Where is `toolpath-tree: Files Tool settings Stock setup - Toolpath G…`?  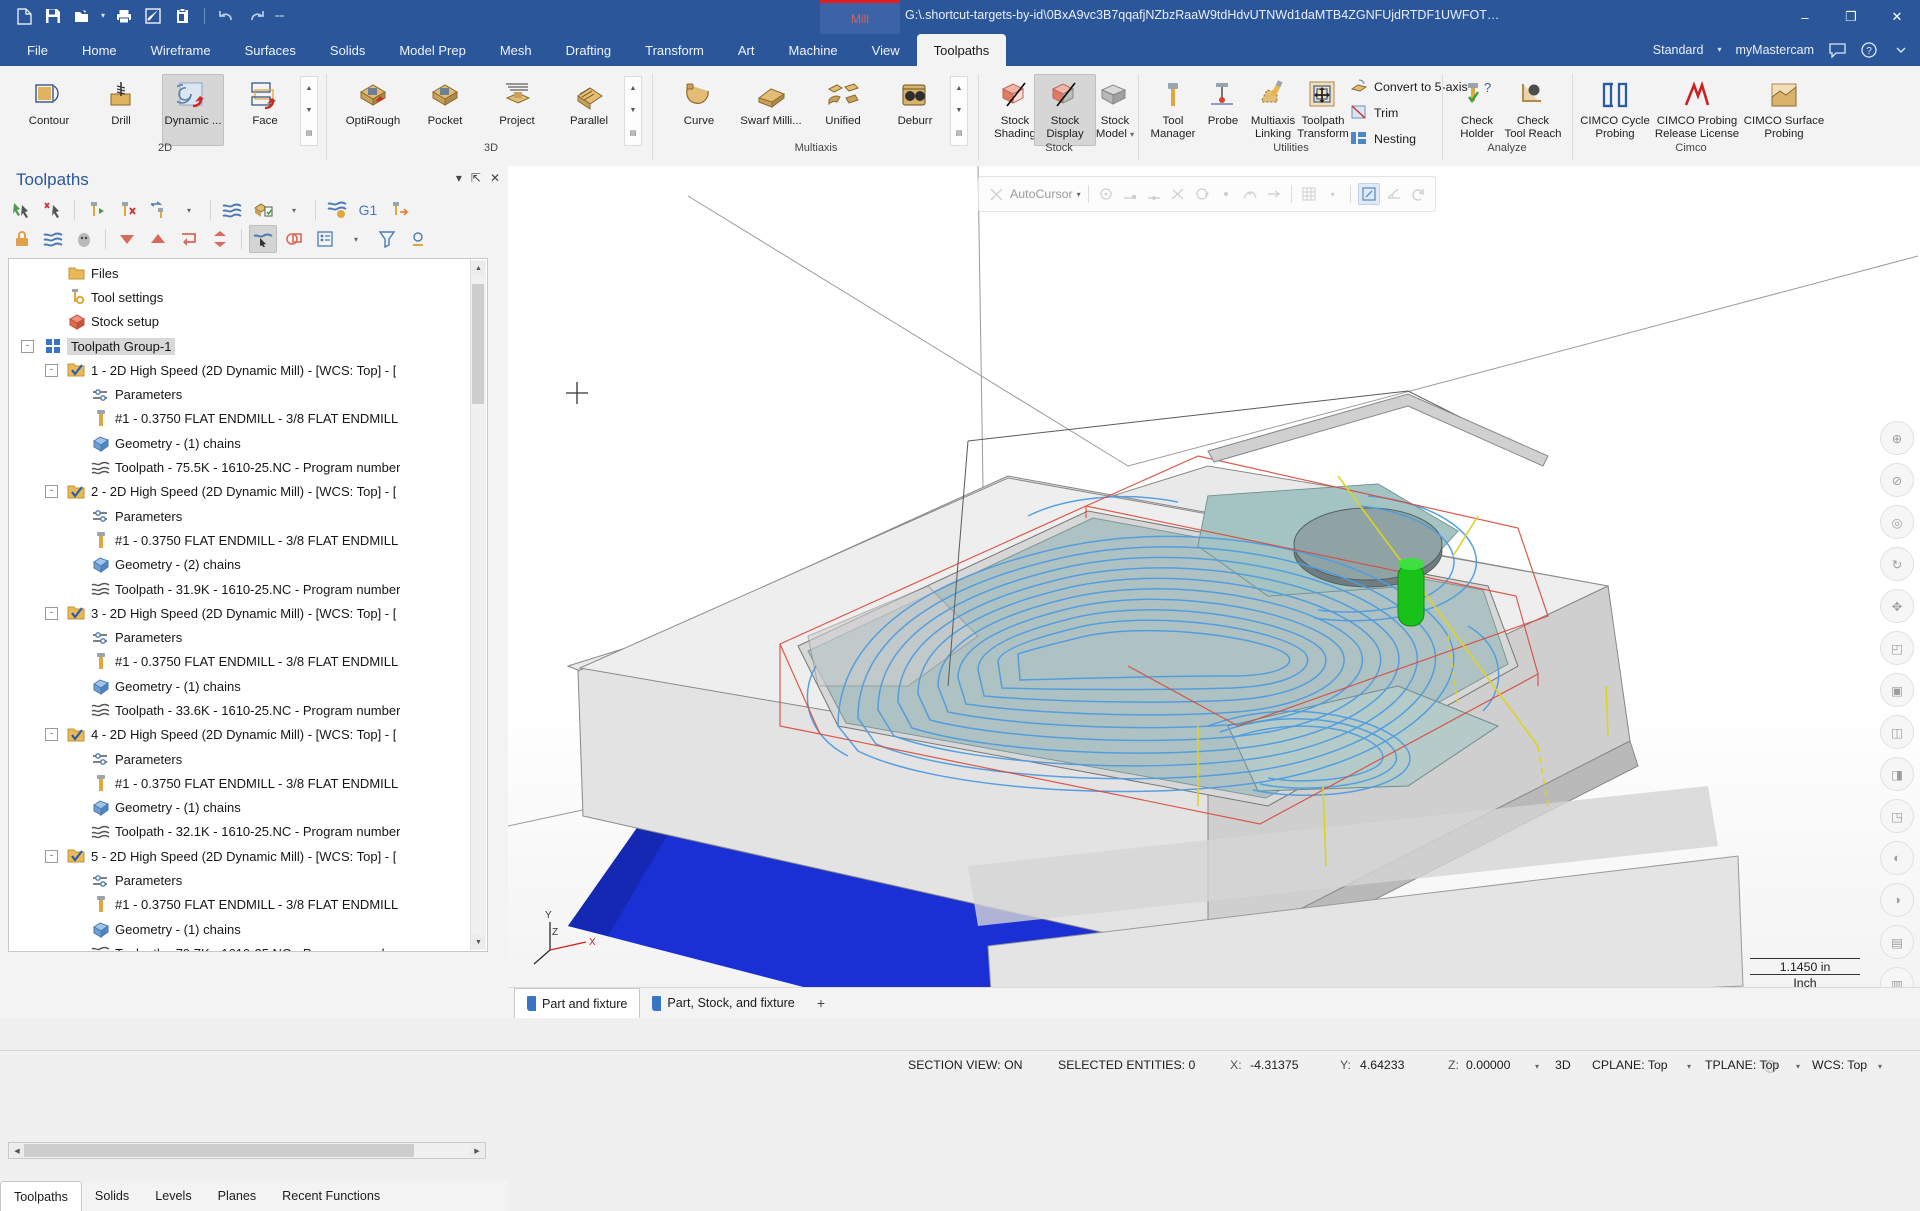 toolpath-tree: Files Tool settings Stock setup - Toolpath G… is located at coordinates (248, 605).